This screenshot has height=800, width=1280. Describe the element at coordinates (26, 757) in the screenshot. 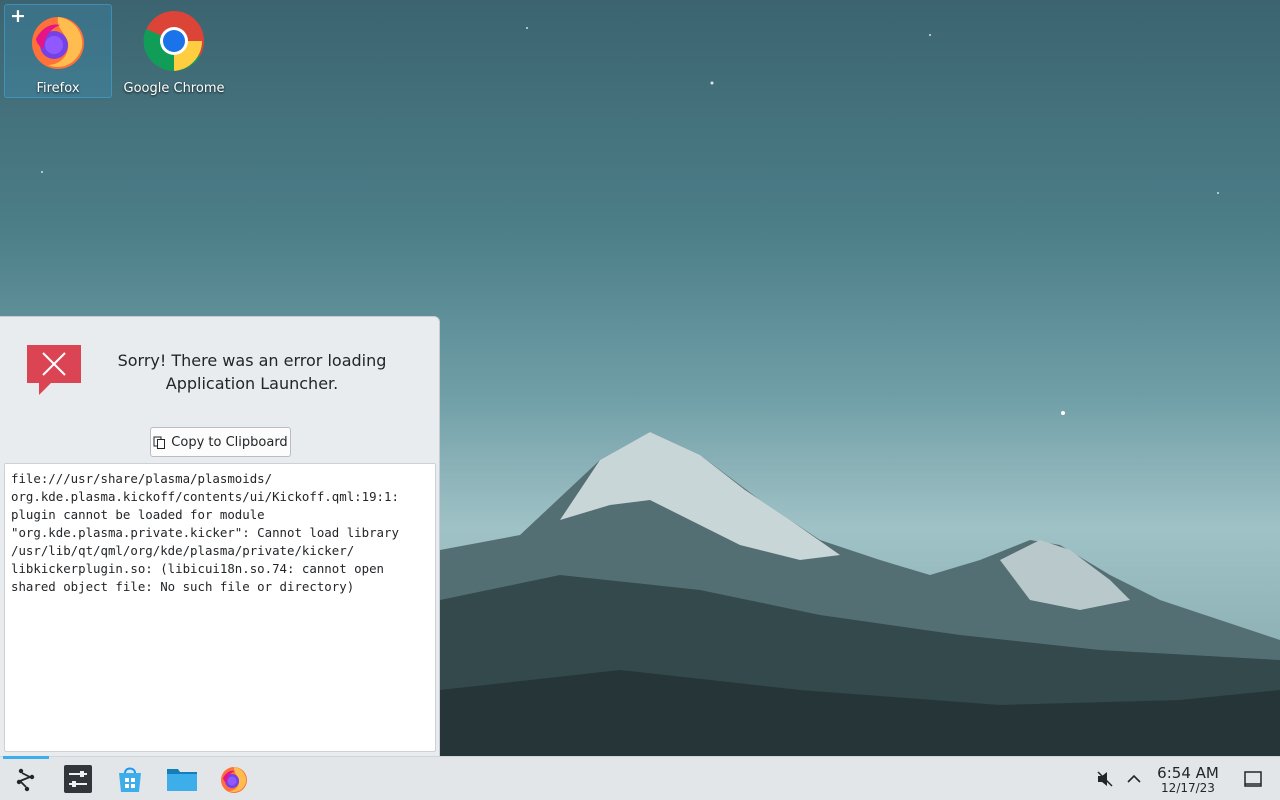

I see `active-indicator` at that location.